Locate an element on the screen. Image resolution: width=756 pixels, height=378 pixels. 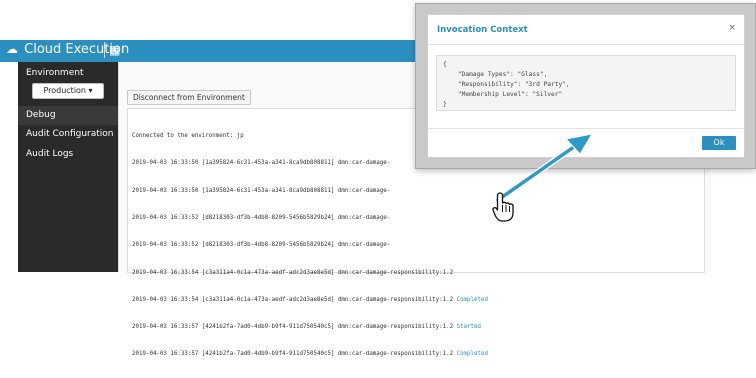
code-line: { is located at coordinates (445, 64).